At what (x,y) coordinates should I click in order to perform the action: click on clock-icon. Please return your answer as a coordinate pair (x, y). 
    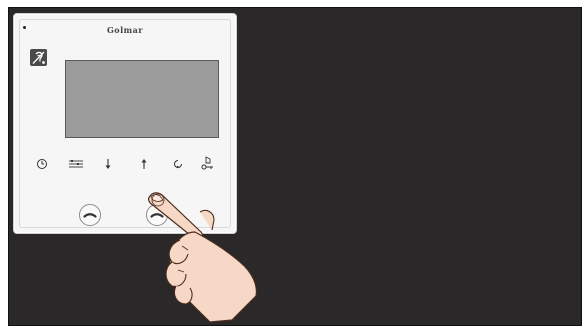
    Looking at the image, I should click on (42, 164).